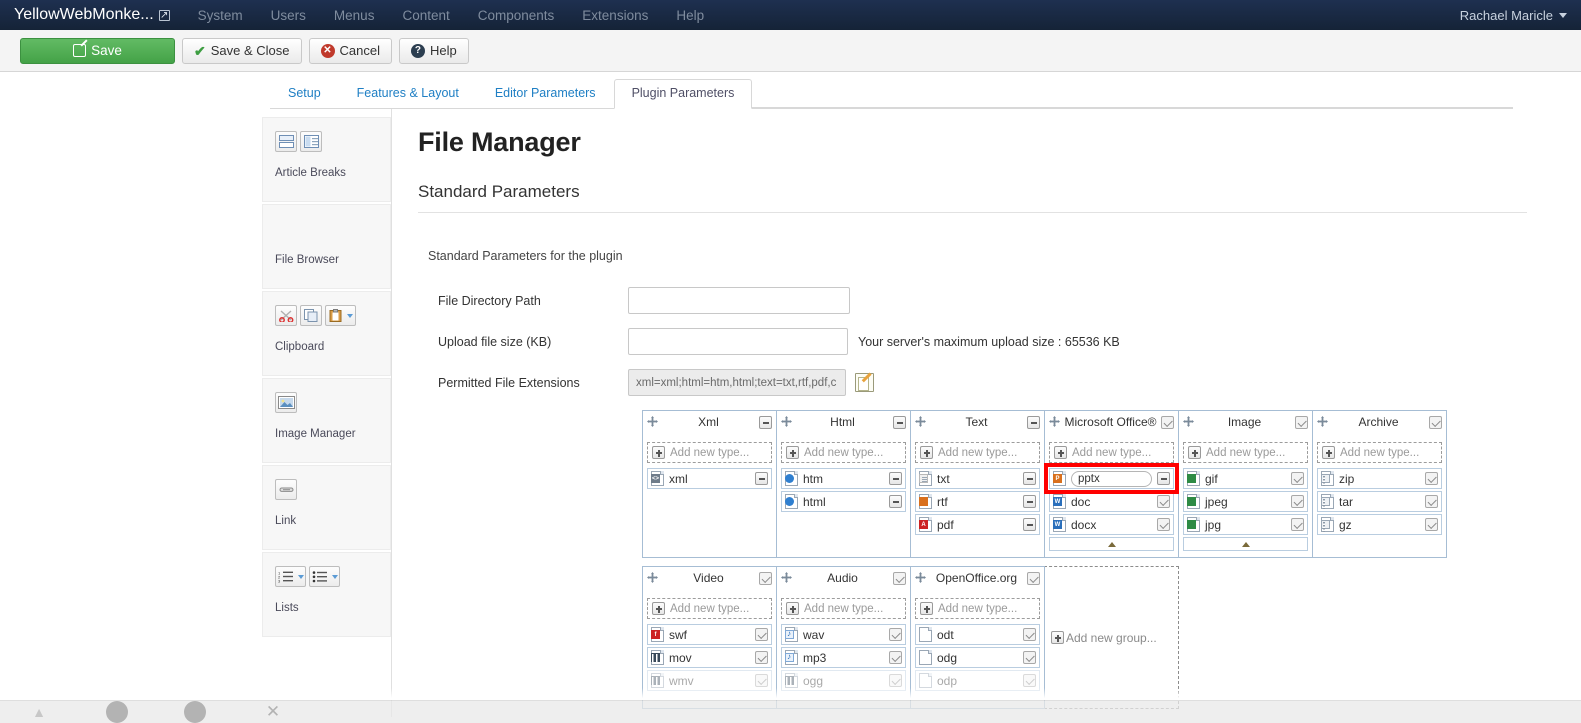 This screenshot has height=723, width=1581. What do you see at coordinates (311, 315) in the screenshot?
I see `copy-icon` at bounding box center [311, 315].